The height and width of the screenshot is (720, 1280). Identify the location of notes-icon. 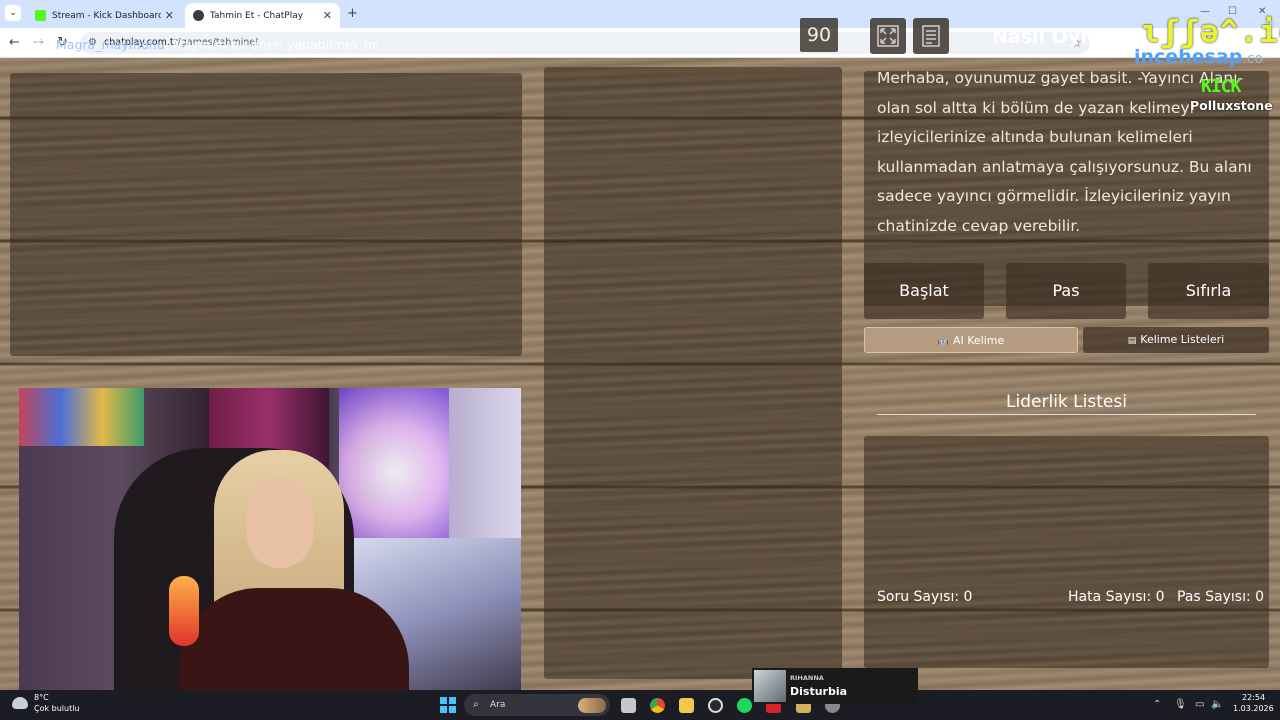
(931, 36).